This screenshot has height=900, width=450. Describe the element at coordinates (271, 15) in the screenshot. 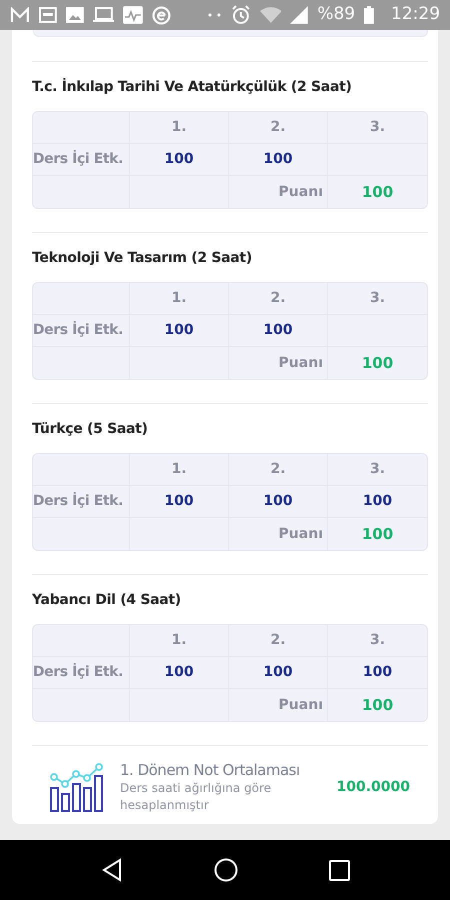

I see `wifi-icon` at that location.